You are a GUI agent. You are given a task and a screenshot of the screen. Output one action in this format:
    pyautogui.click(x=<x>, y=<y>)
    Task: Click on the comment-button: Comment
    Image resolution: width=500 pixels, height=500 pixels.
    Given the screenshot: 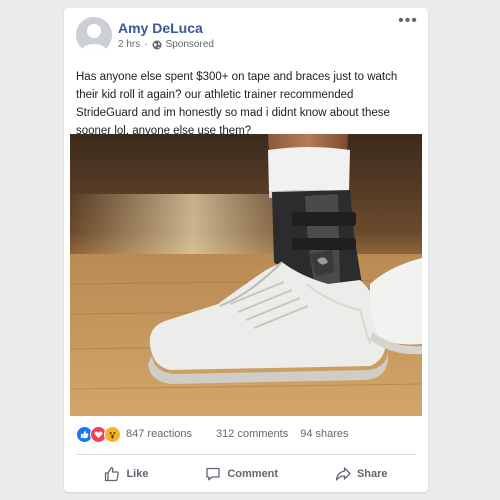 What is the action you would take?
    pyautogui.click(x=241, y=474)
    